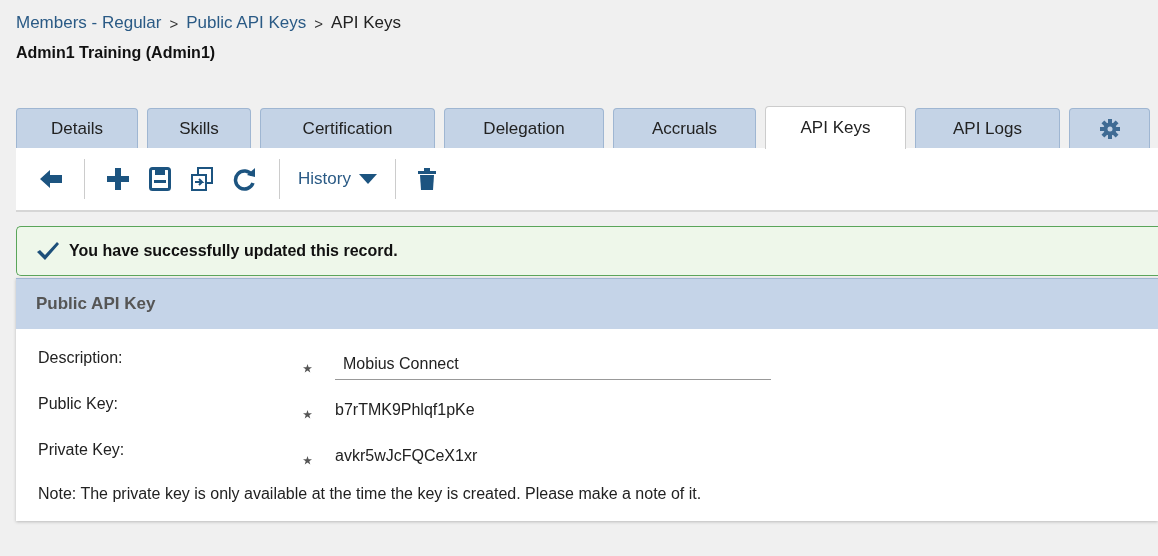 The width and height of the screenshot is (1158, 556). What do you see at coordinates (370, 494) in the screenshot?
I see `note-text: Note: The private key is only available at the time the key is created. Please make a note of it.` at bounding box center [370, 494].